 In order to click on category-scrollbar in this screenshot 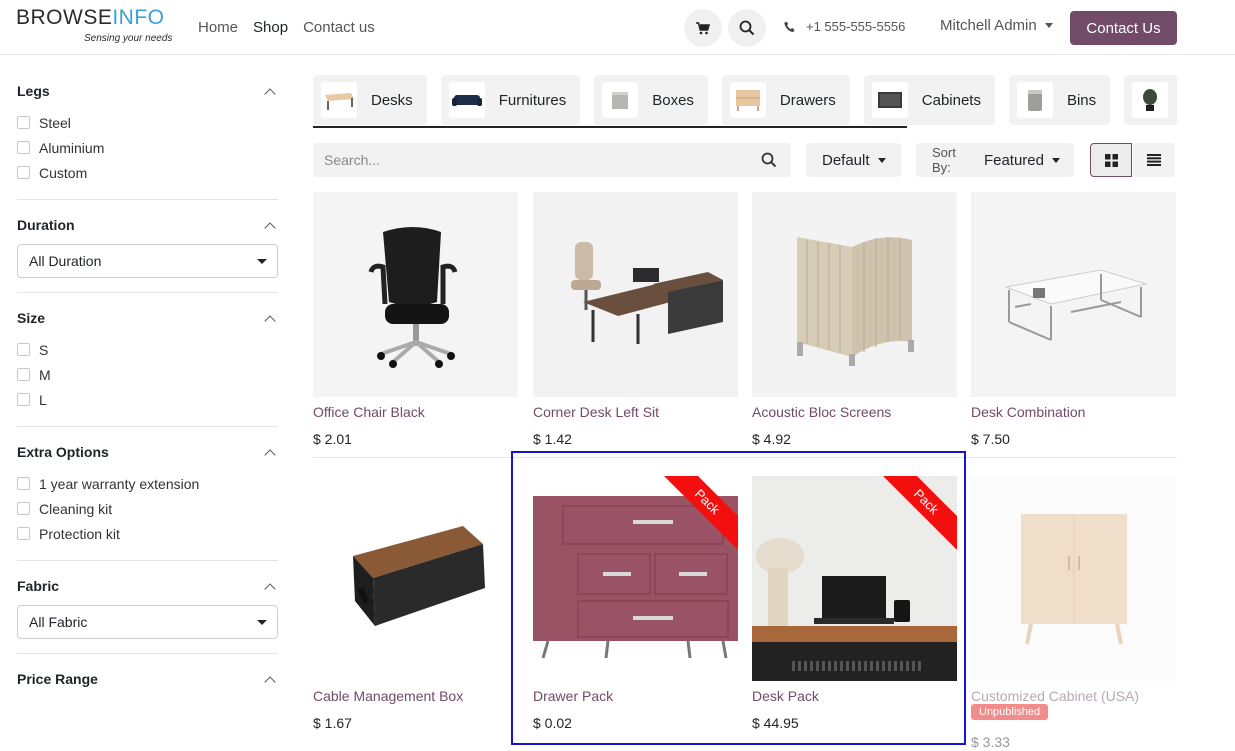, I will do `click(610, 127)`.